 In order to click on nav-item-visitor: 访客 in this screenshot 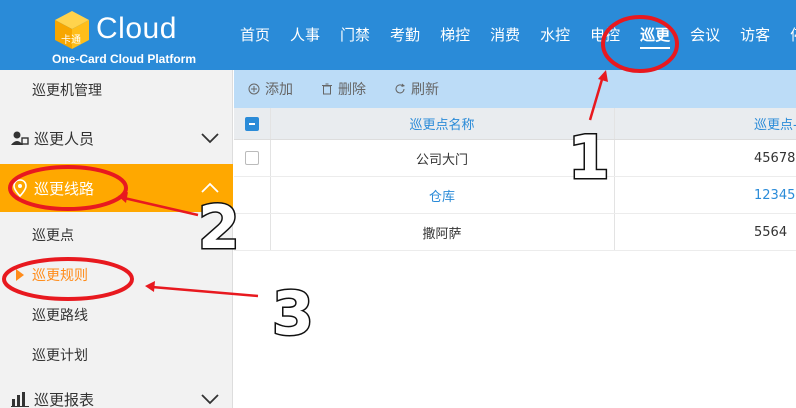, I will do `click(755, 35)`.